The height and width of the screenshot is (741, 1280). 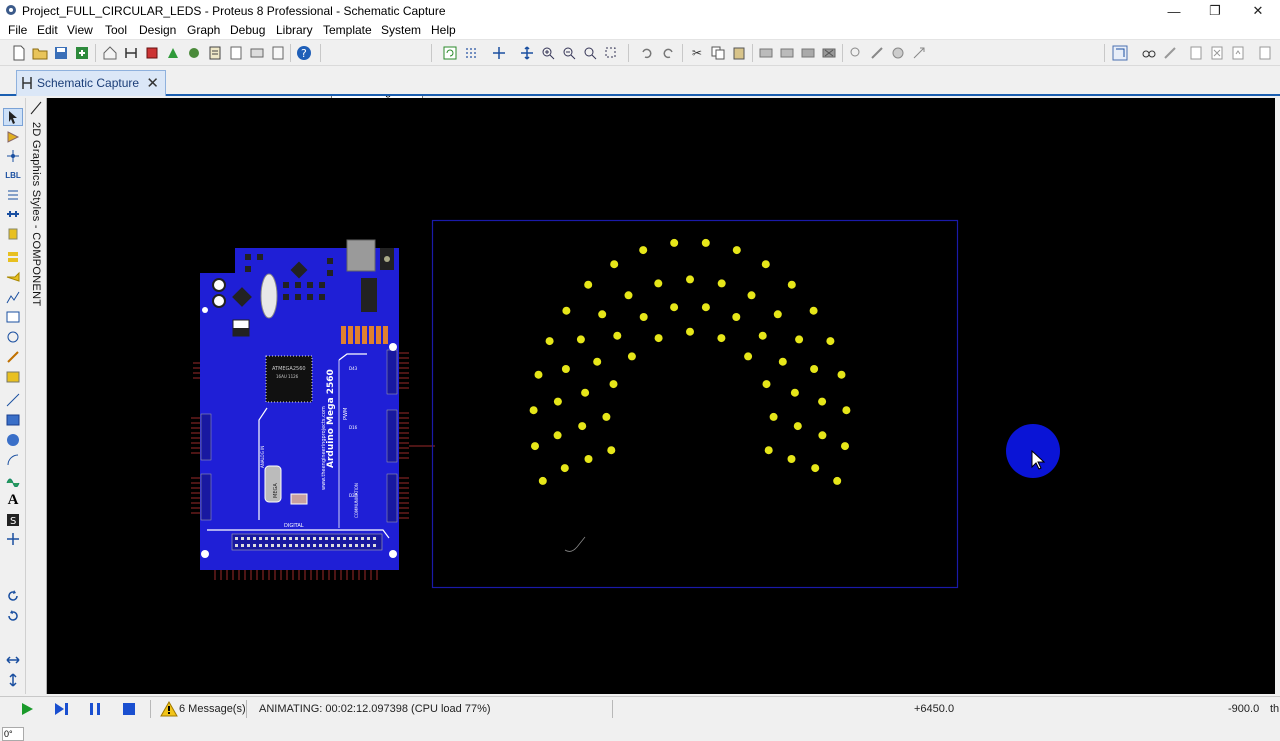 I want to click on generator-icon, so click(x=13, y=337).